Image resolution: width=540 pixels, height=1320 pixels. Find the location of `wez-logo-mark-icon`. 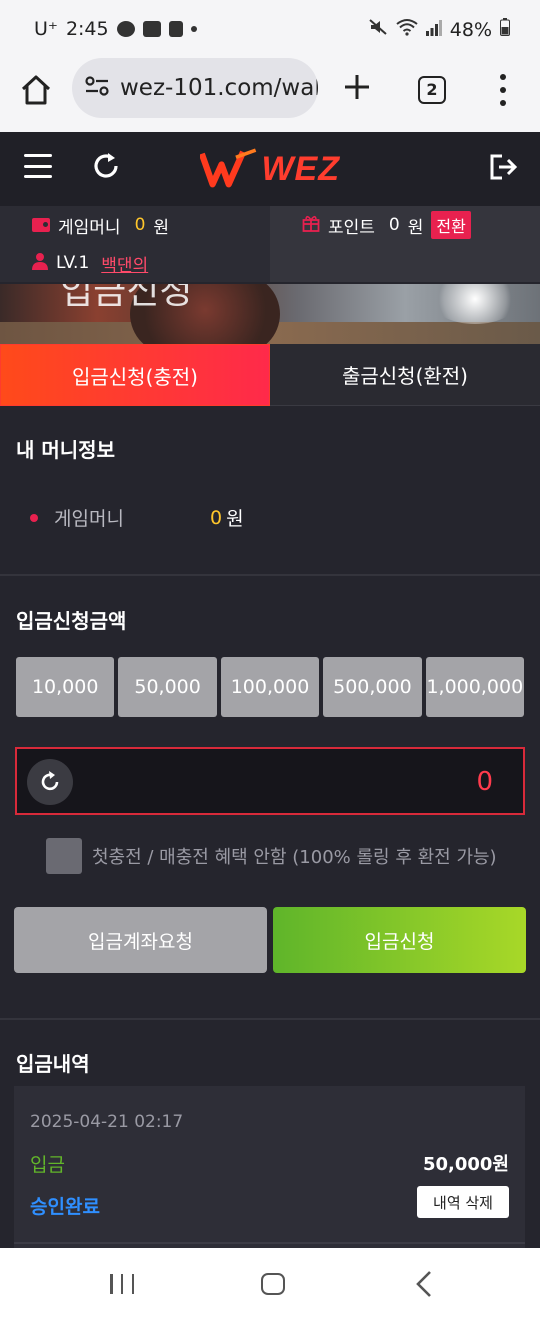

wez-logo-mark-icon is located at coordinates (228, 168).